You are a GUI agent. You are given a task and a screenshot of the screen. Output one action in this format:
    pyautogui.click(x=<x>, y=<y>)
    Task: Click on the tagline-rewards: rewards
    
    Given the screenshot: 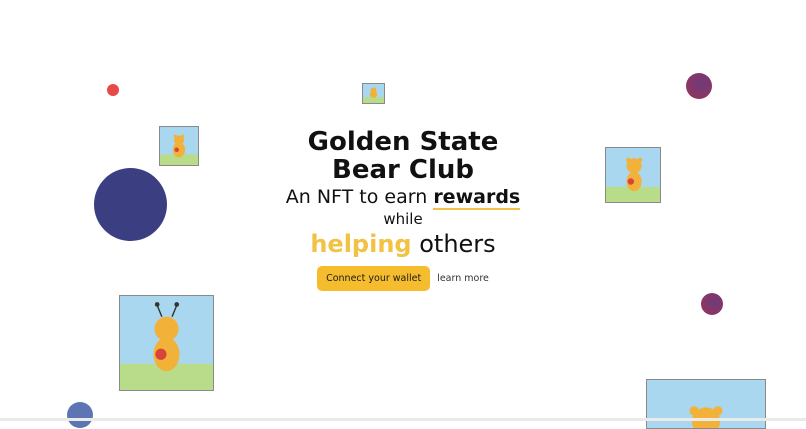 What is the action you would take?
    pyautogui.click(x=477, y=198)
    